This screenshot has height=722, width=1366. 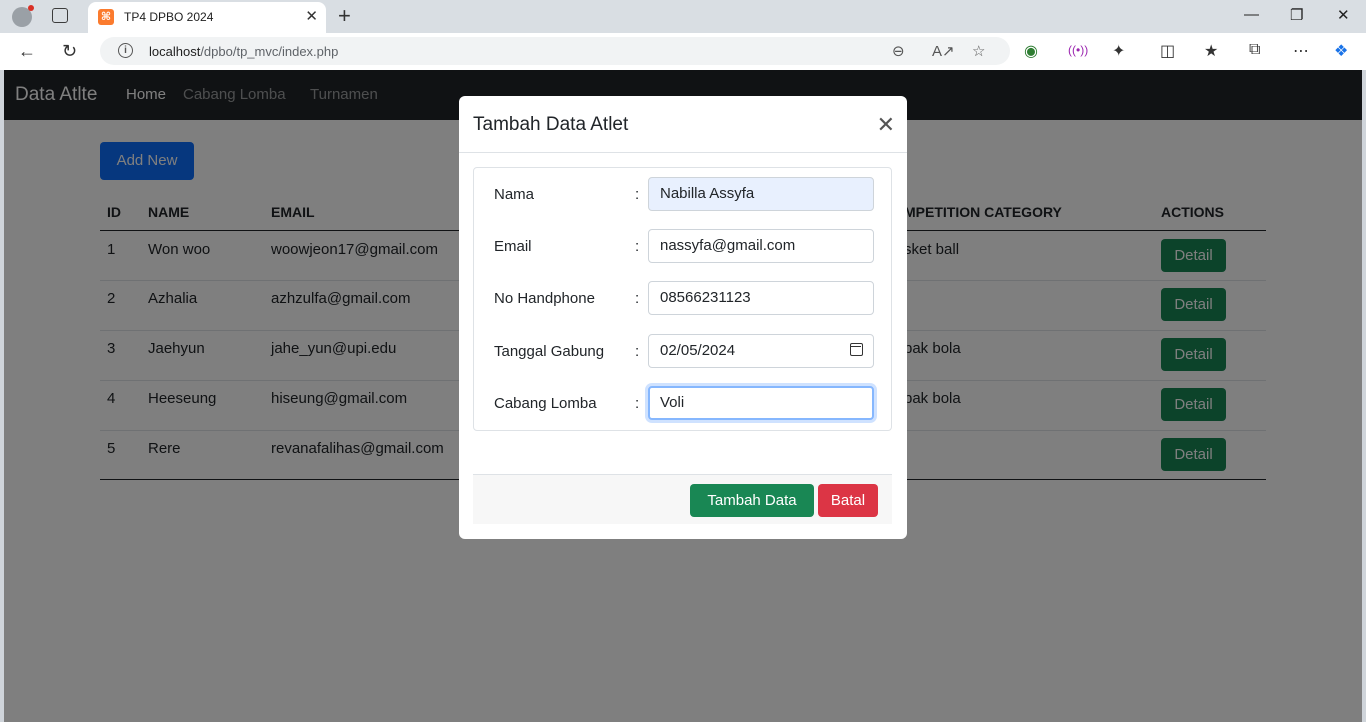 What do you see at coordinates (683, 152) in the screenshot?
I see `modal-header-divider` at bounding box center [683, 152].